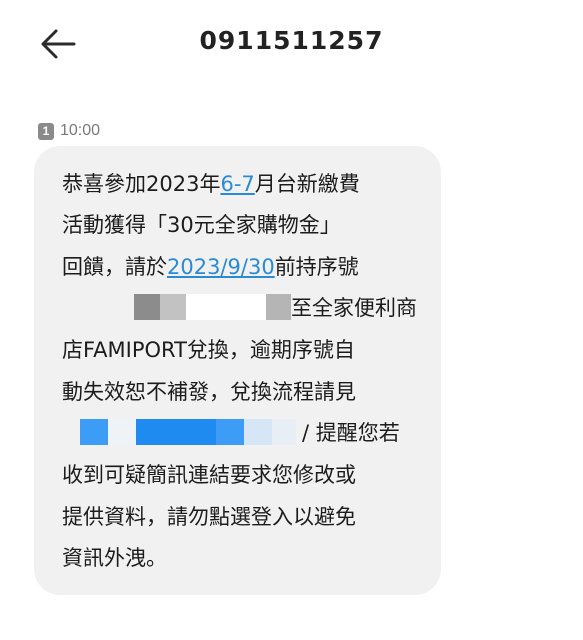 This screenshot has width=583, height=640. What do you see at coordinates (221, 267) in the screenshot?
I see `deadline-date-link: 2023/9/30` at bounding box center [221, 267].